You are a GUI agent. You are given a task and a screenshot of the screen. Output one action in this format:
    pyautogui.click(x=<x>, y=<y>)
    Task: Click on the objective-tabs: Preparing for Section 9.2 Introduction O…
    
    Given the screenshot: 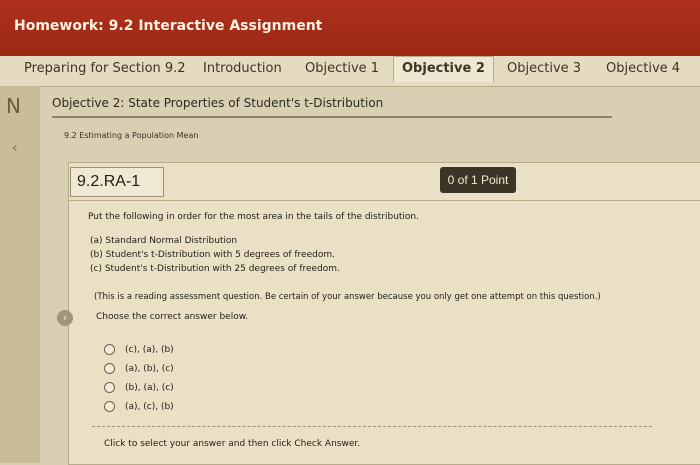 What is the action you would take?
    pyautogui.click(x=350, y=71)
    